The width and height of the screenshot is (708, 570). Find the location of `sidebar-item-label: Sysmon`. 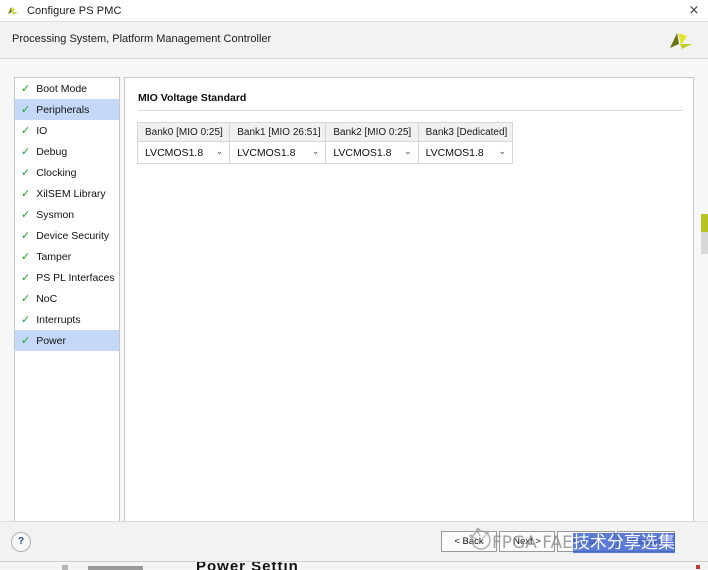

sidebar-item-label: Sysmon is located at coordinates (55, 214).